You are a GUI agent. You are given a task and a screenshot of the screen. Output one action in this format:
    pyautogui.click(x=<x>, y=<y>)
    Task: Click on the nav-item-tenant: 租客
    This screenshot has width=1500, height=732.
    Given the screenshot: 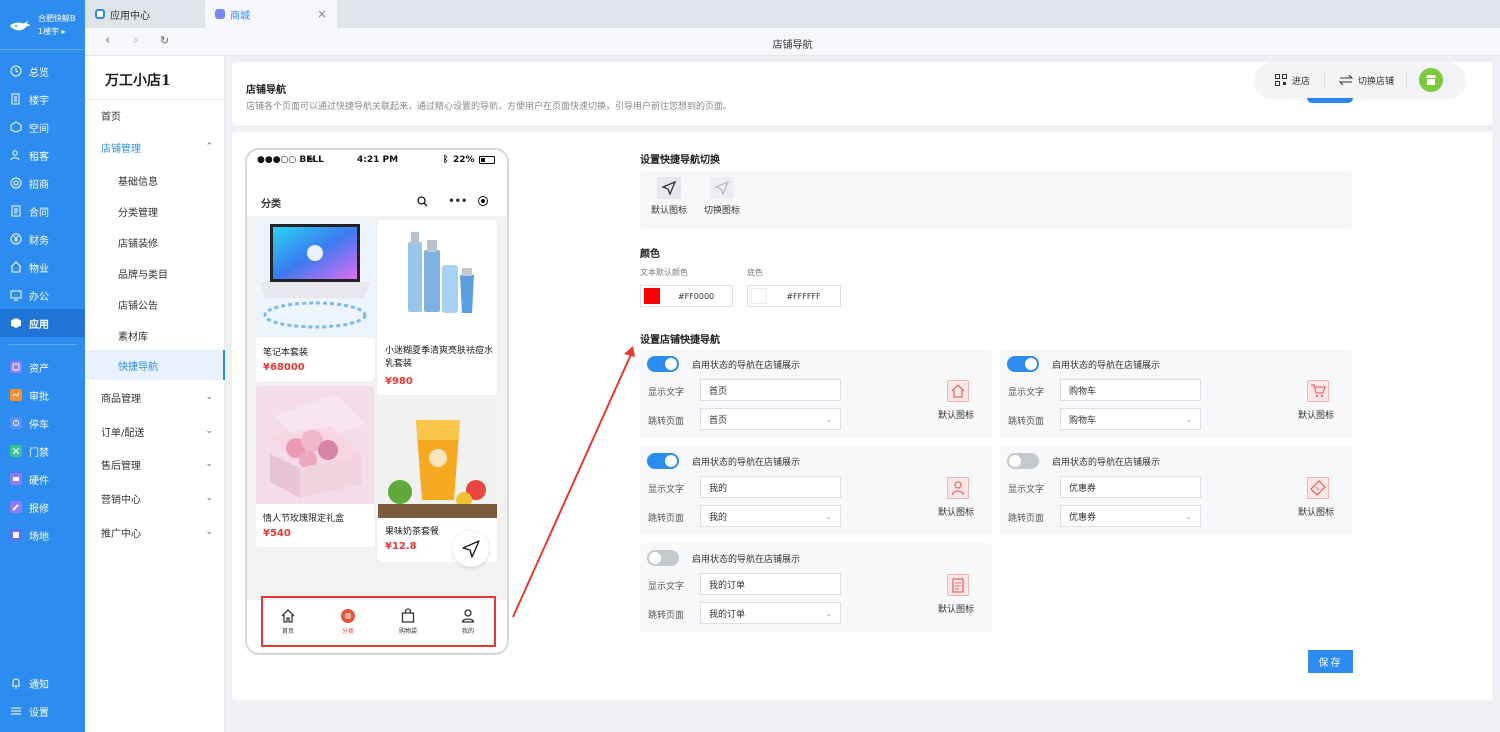 What is the action you would take?
    pyautogui.click(x=42, y=155)
    